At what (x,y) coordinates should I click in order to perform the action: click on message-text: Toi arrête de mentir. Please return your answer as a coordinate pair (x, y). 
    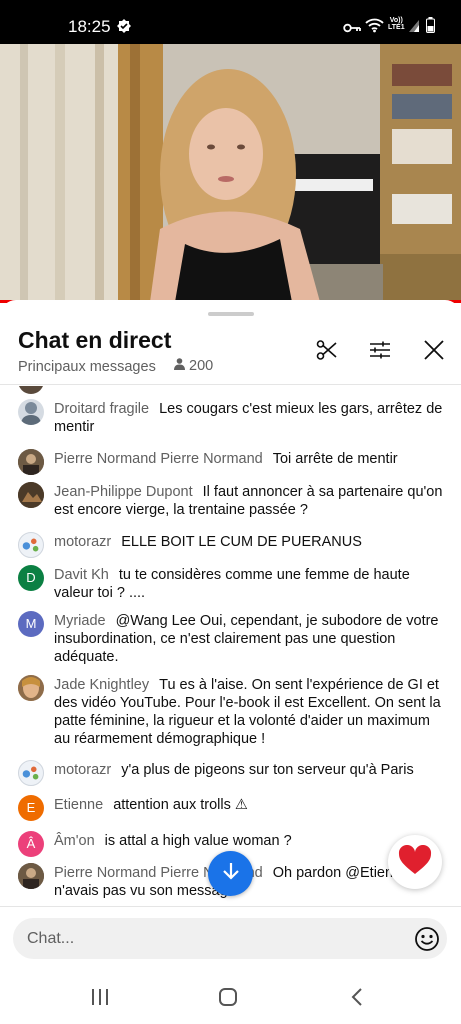
    Looking at the image, I should click on (335, 459).